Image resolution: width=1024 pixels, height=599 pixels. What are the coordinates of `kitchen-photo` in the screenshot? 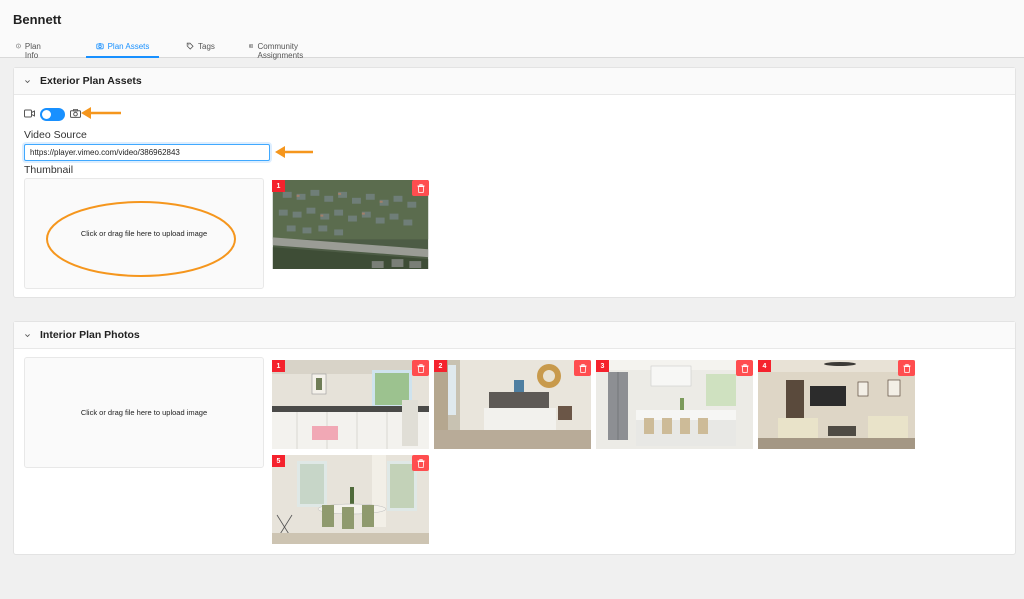 It's located at (350, 404).